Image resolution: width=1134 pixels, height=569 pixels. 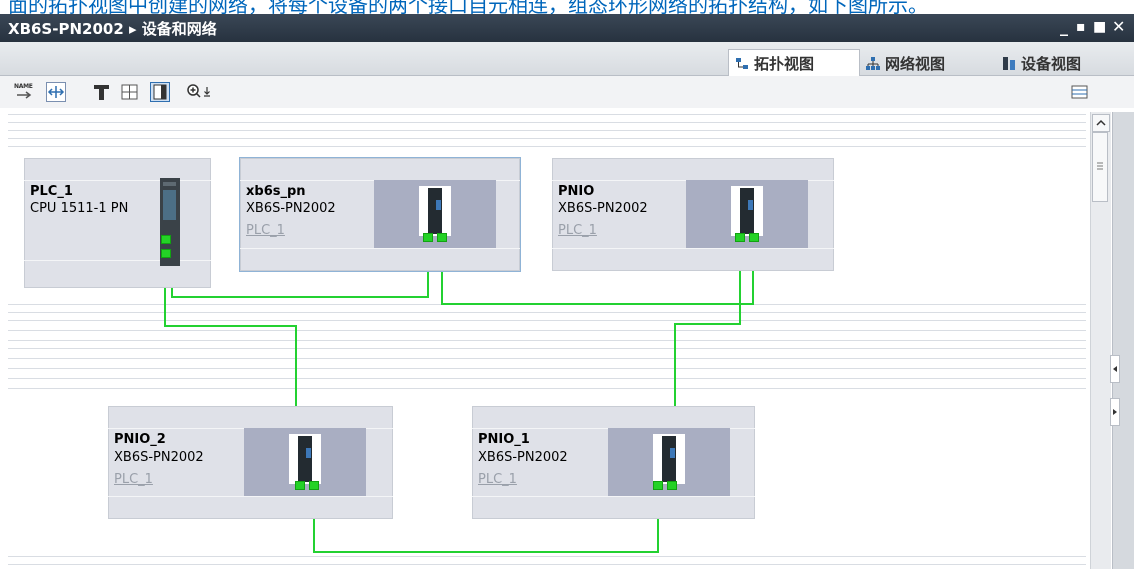 What do you see at coordinates (567, 59) in the screenshot?
I see `view-tab-bar: 拓扑视图 网络视图 设备视图` at bounding box center [567, 59].